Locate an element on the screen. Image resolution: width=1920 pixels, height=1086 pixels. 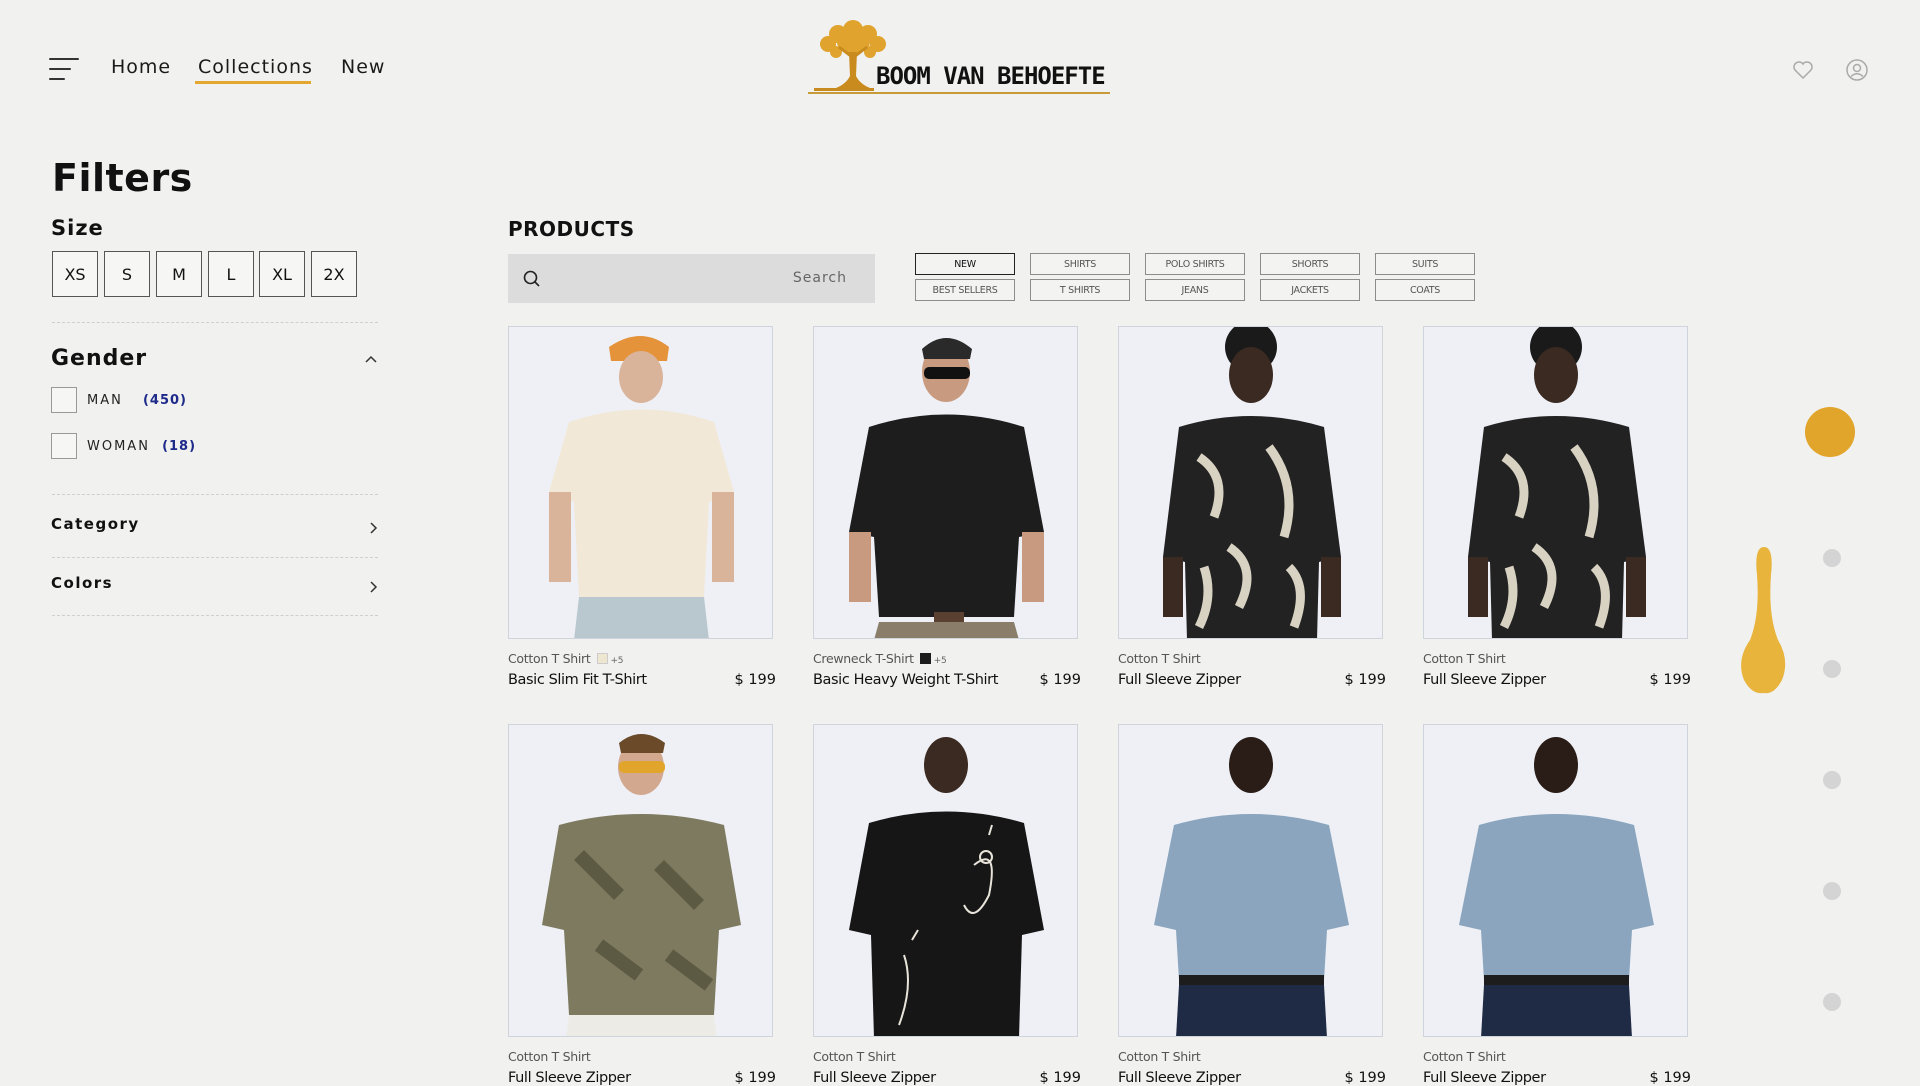
slider-active-dot is located at coordinates (1830, 432).